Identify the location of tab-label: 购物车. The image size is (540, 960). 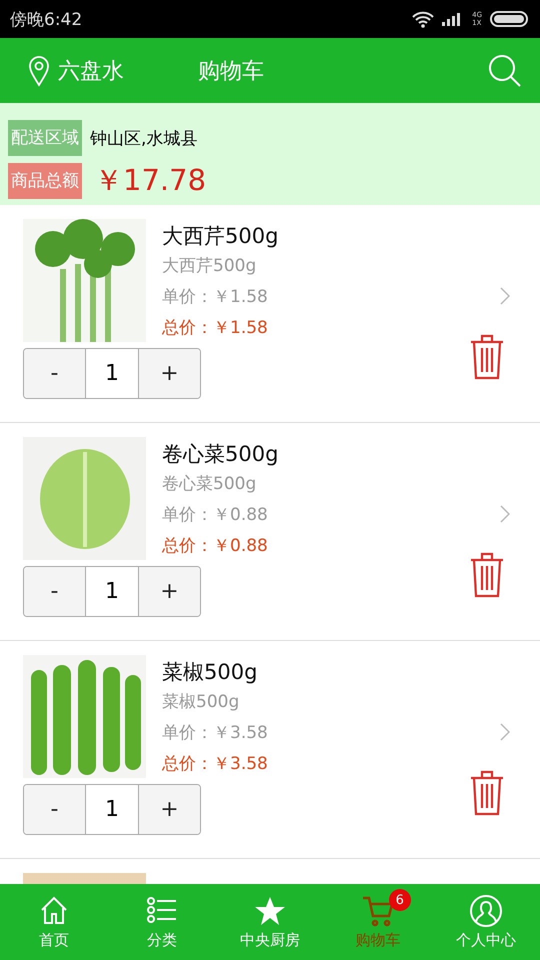
(378, 940).